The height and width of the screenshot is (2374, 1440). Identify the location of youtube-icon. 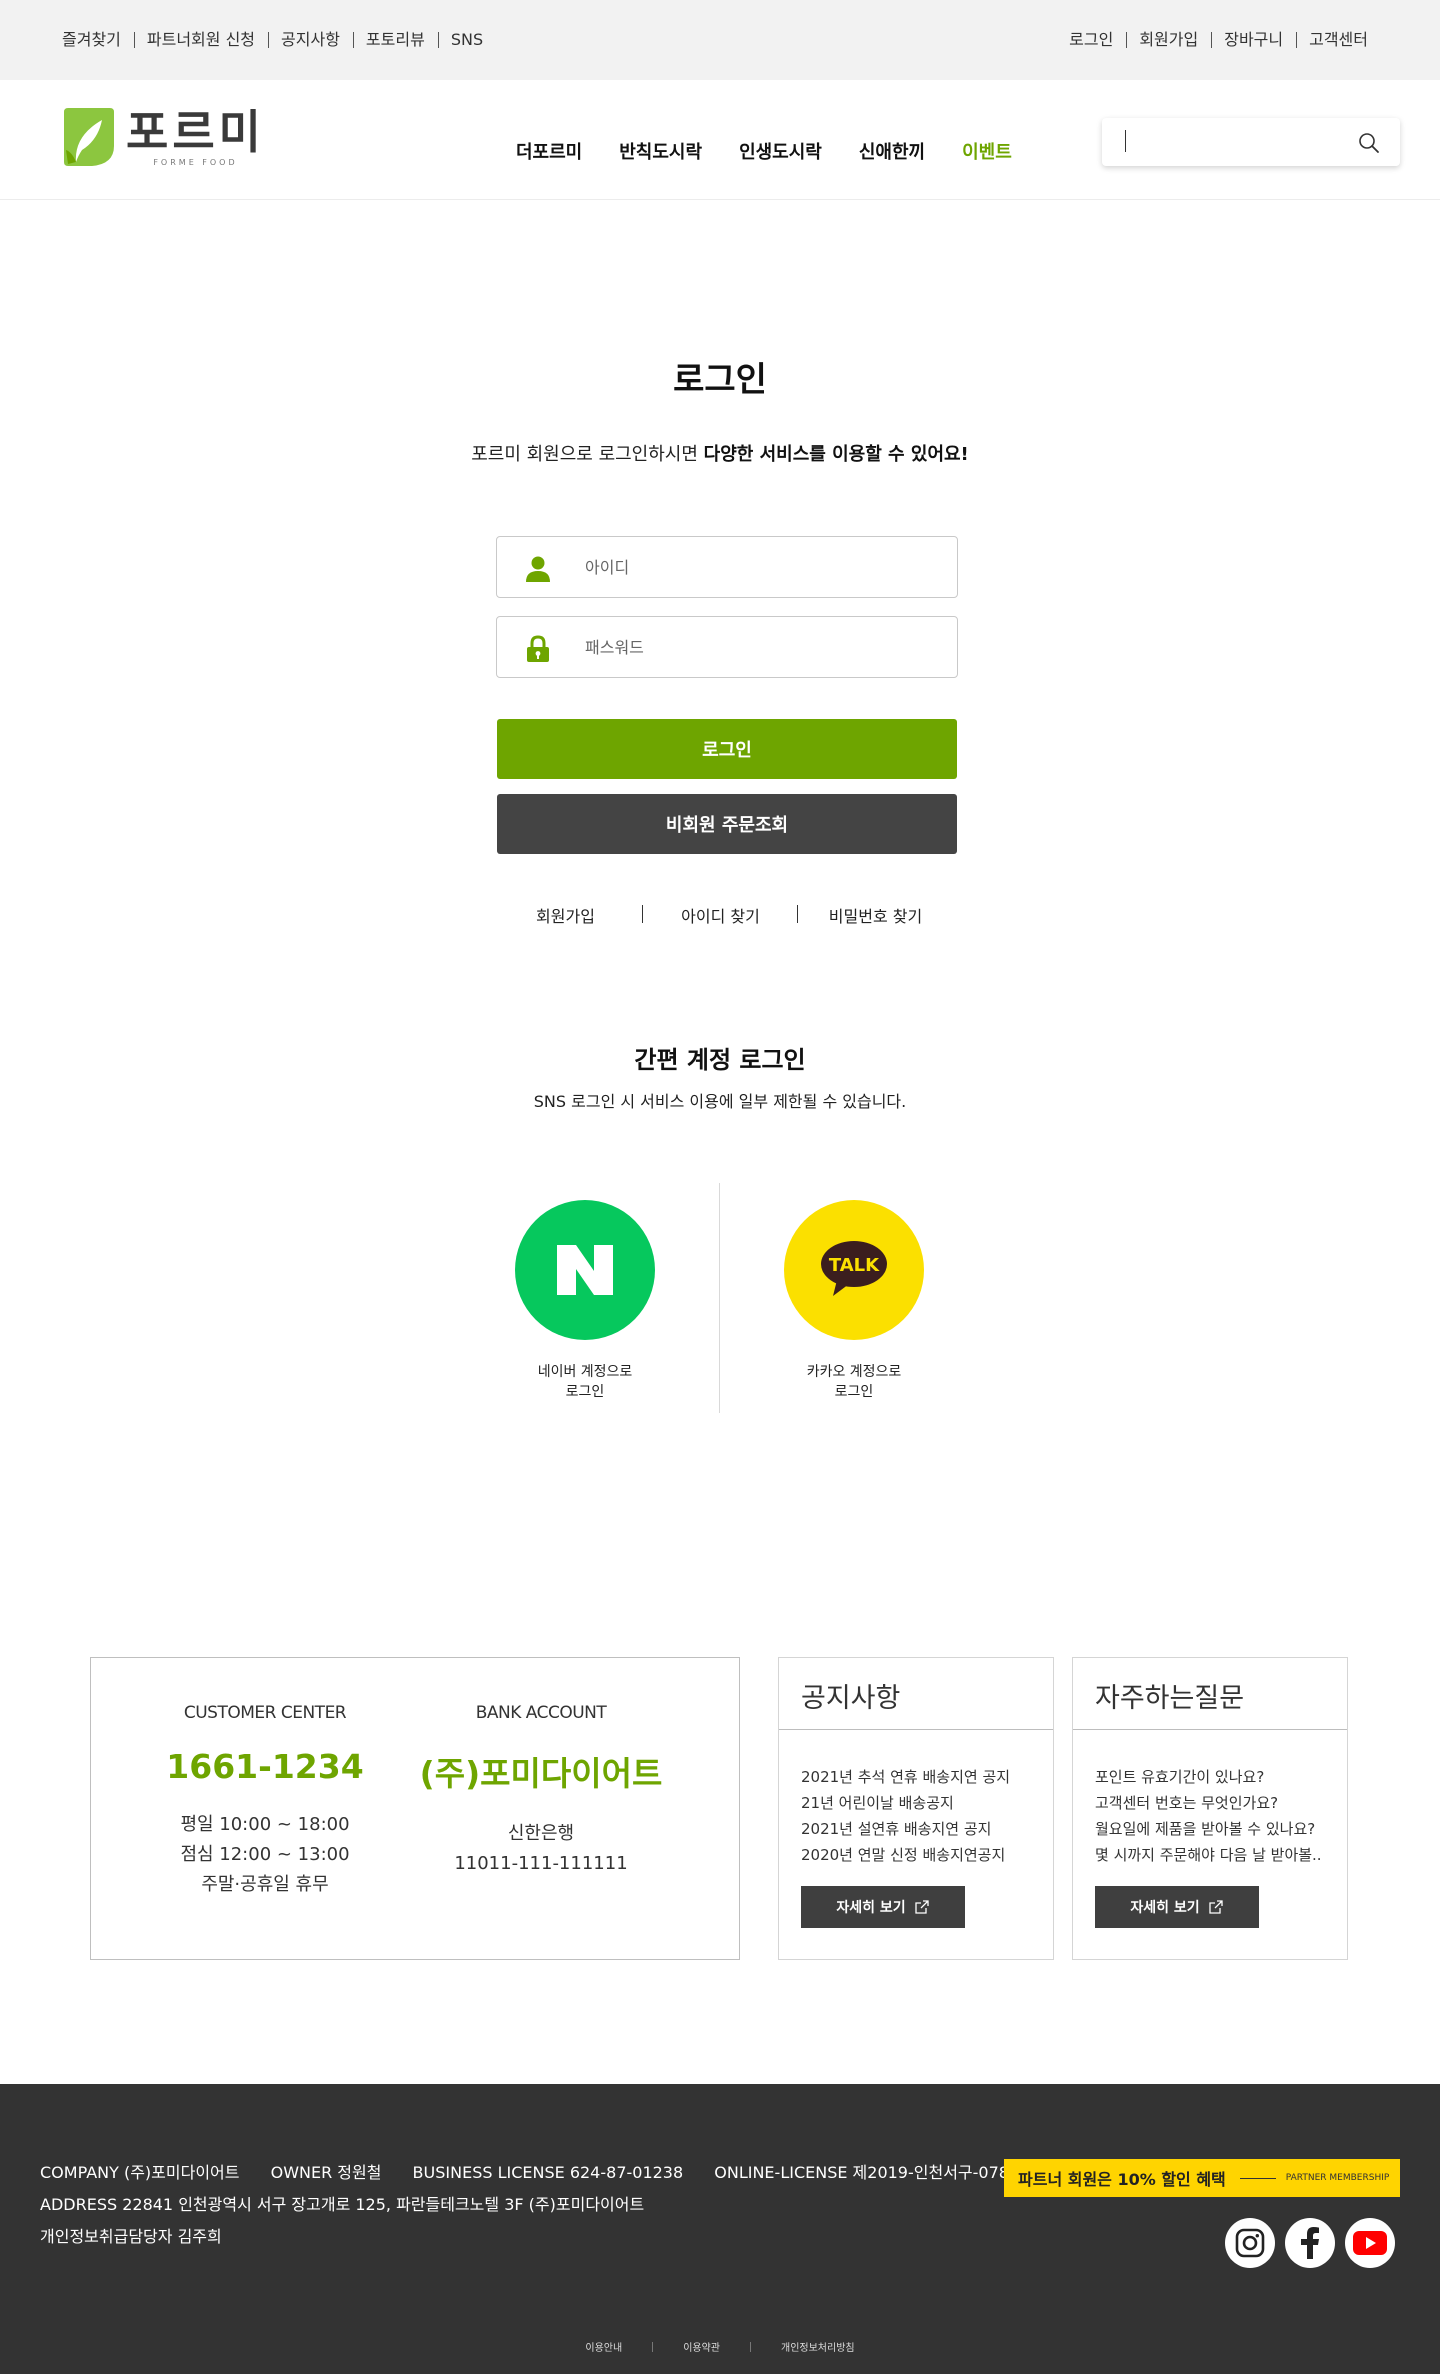
(1370, 2243).